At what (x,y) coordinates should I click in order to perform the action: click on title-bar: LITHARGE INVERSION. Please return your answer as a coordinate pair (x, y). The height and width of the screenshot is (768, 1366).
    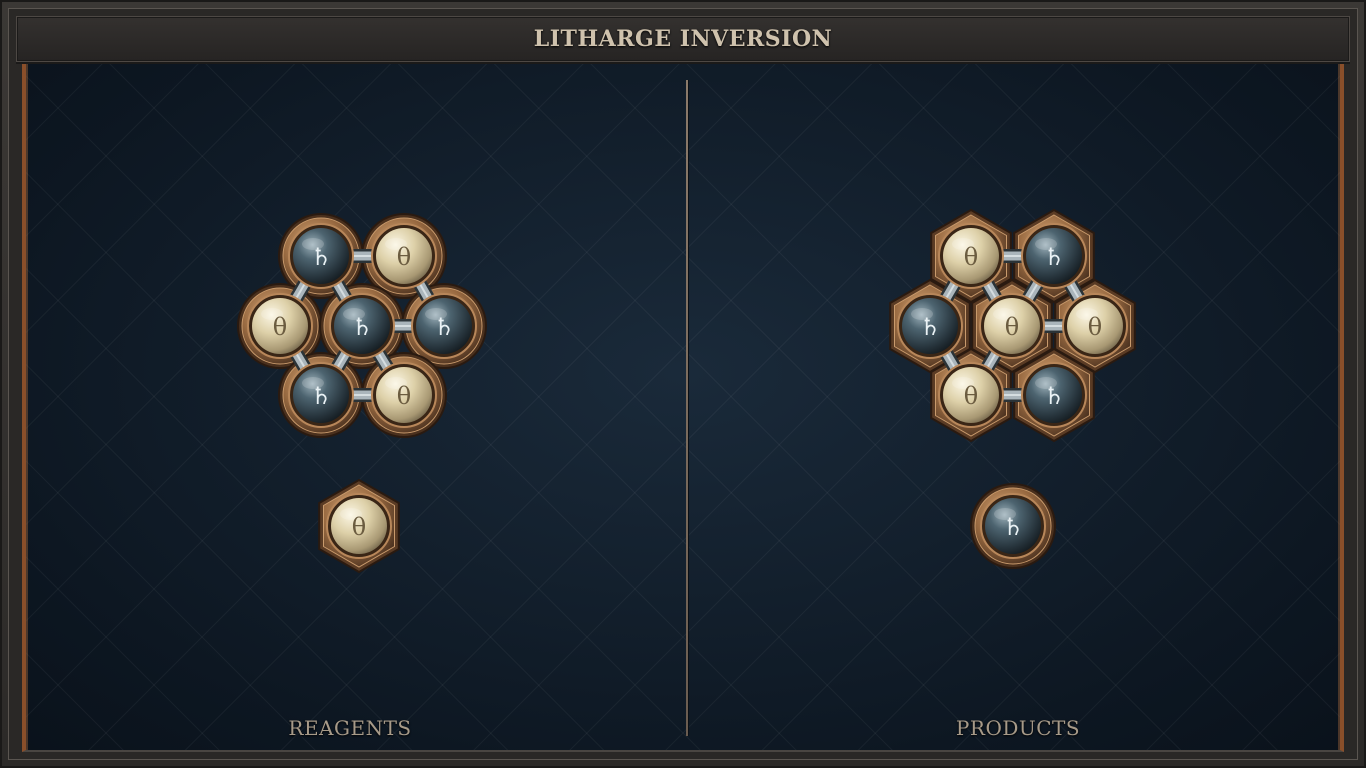
    Looking at the image, I should click on (683, 39).